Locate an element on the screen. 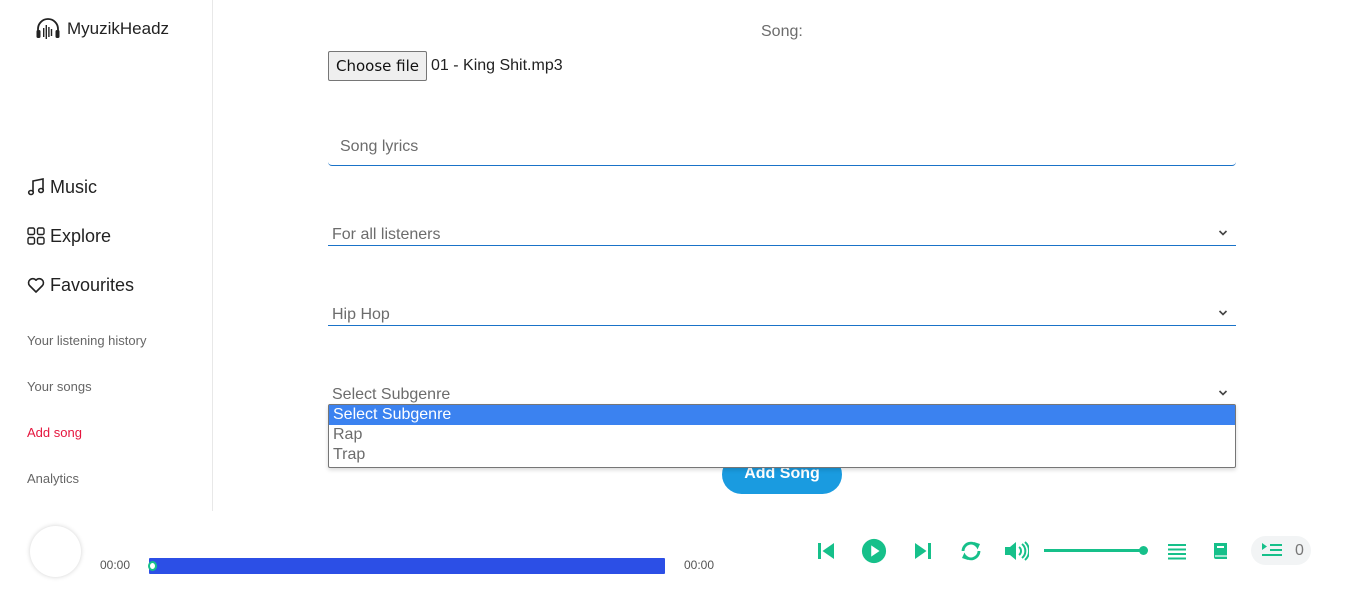  volume-icon is located at coordinates (1017, 551).